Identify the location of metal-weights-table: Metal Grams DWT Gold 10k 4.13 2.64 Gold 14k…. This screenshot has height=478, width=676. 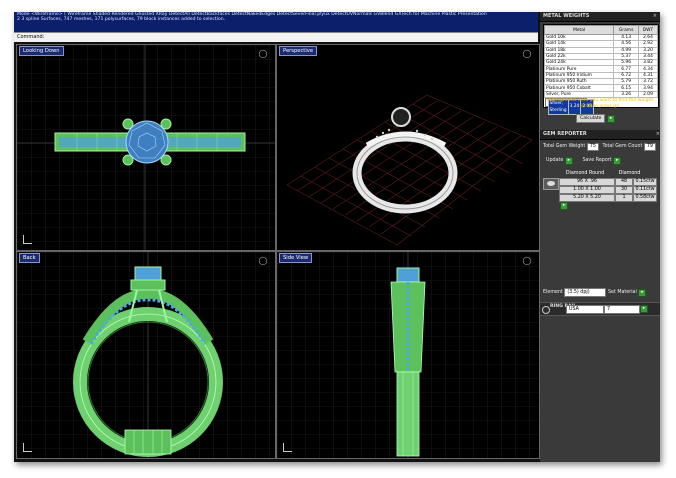
(601, 69).